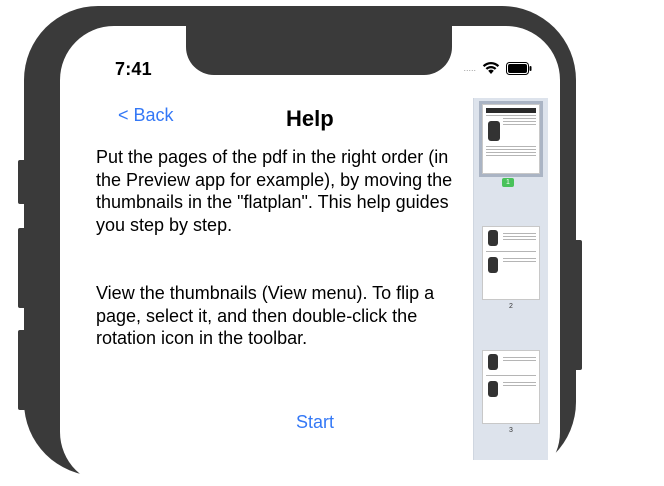  I want to click on page-title: Help, so click(310, 118).